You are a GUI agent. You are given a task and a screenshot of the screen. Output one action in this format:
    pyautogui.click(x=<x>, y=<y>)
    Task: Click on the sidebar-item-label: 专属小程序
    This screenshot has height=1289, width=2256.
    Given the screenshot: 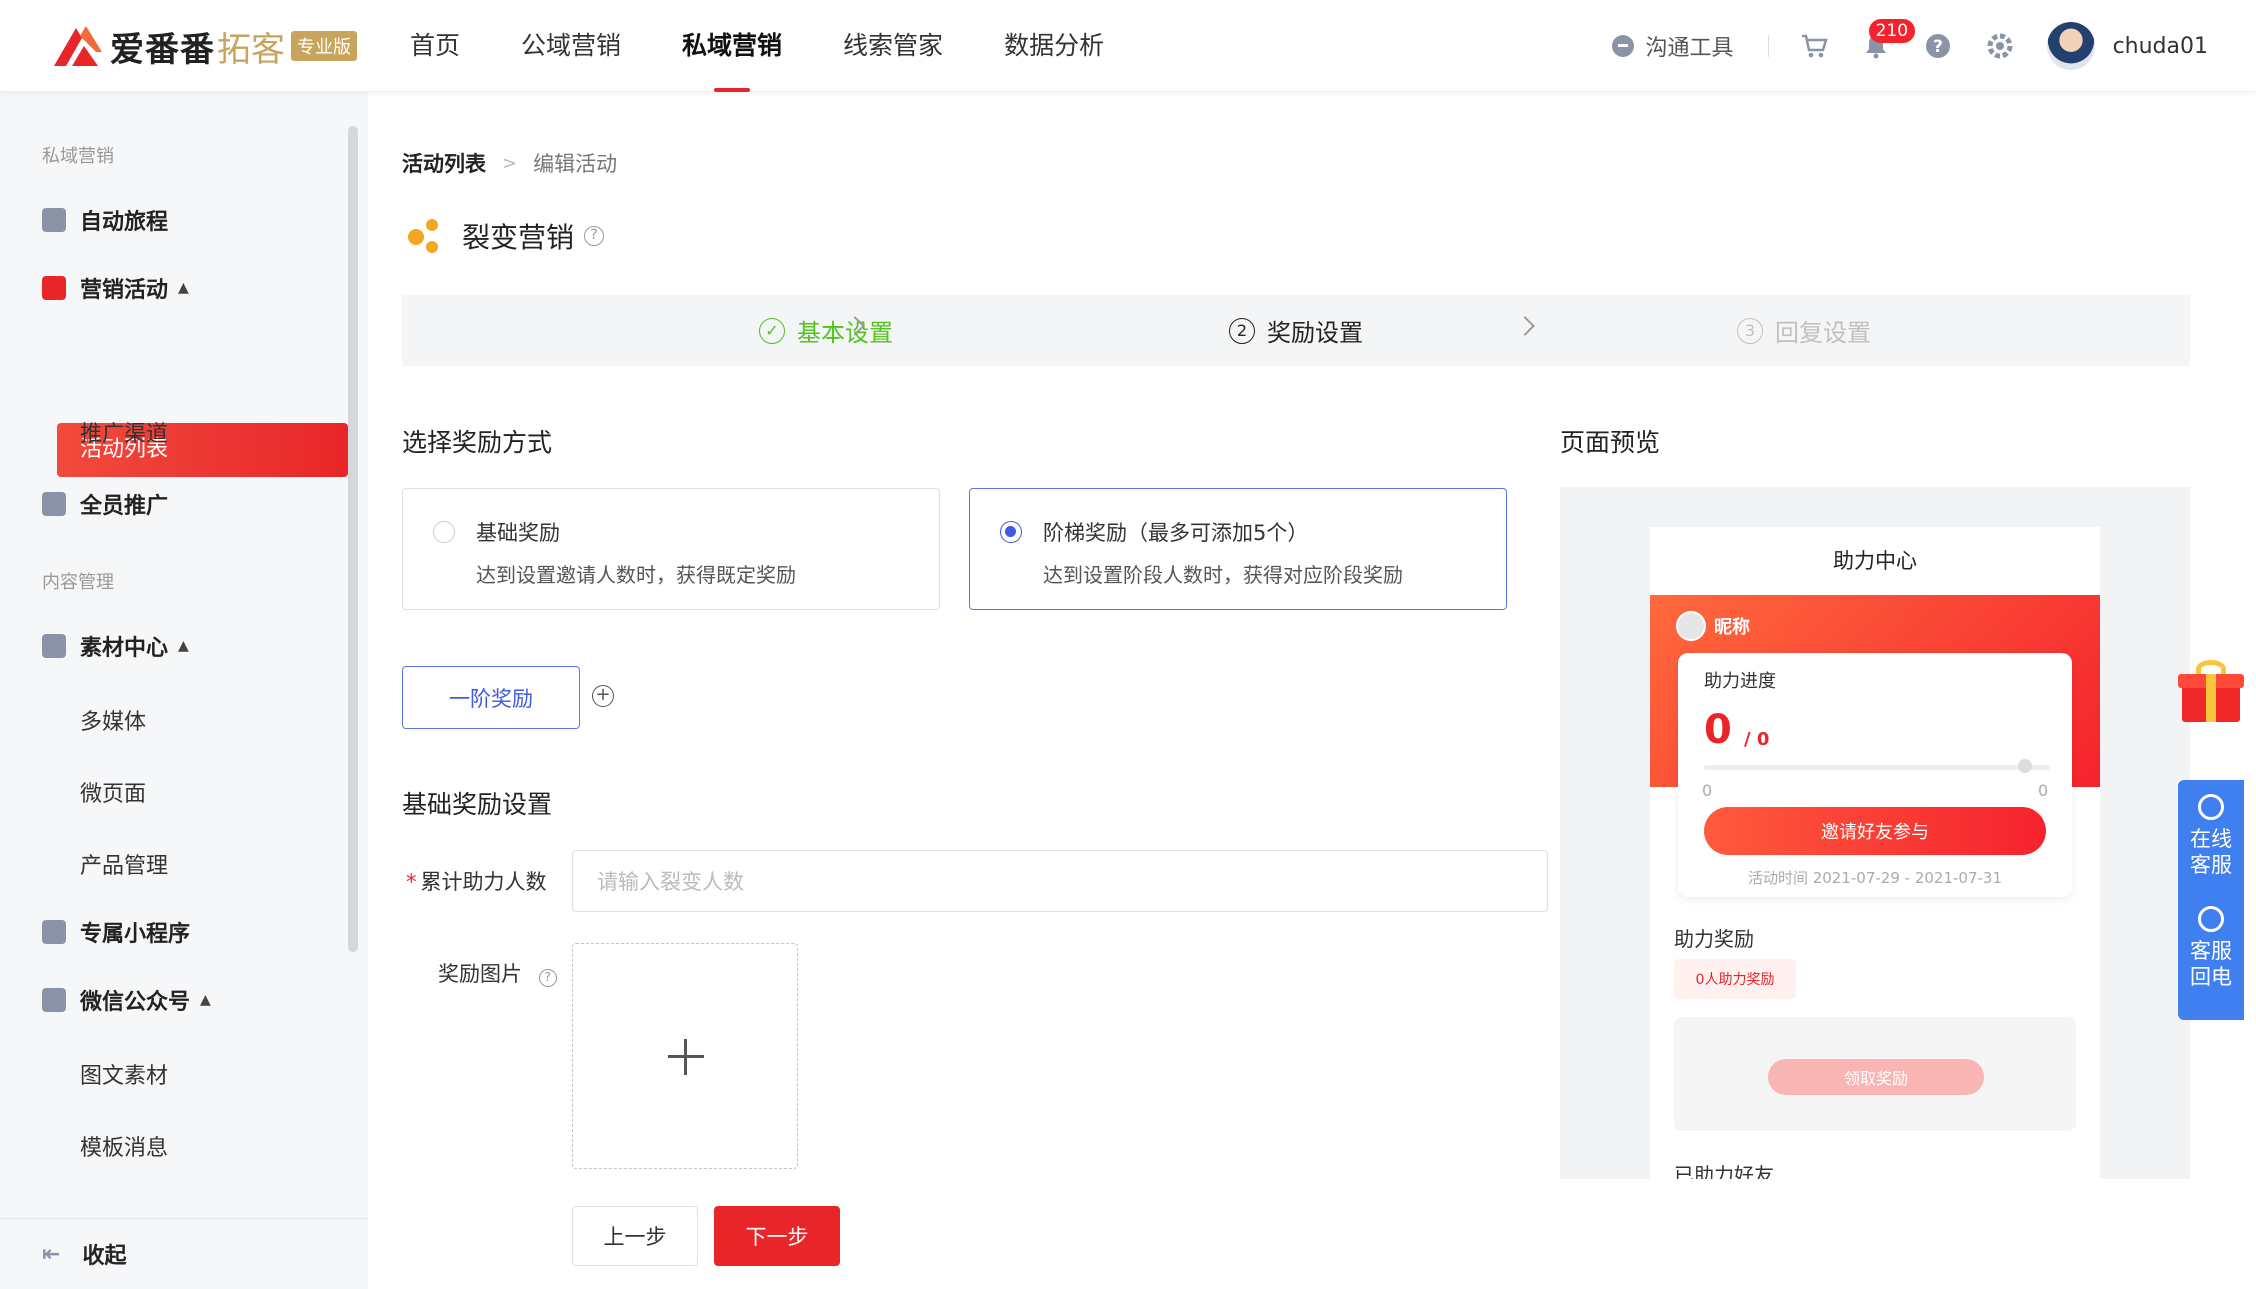 What is the action you would take?
    pyautogui.click(x=135, y=934)
    